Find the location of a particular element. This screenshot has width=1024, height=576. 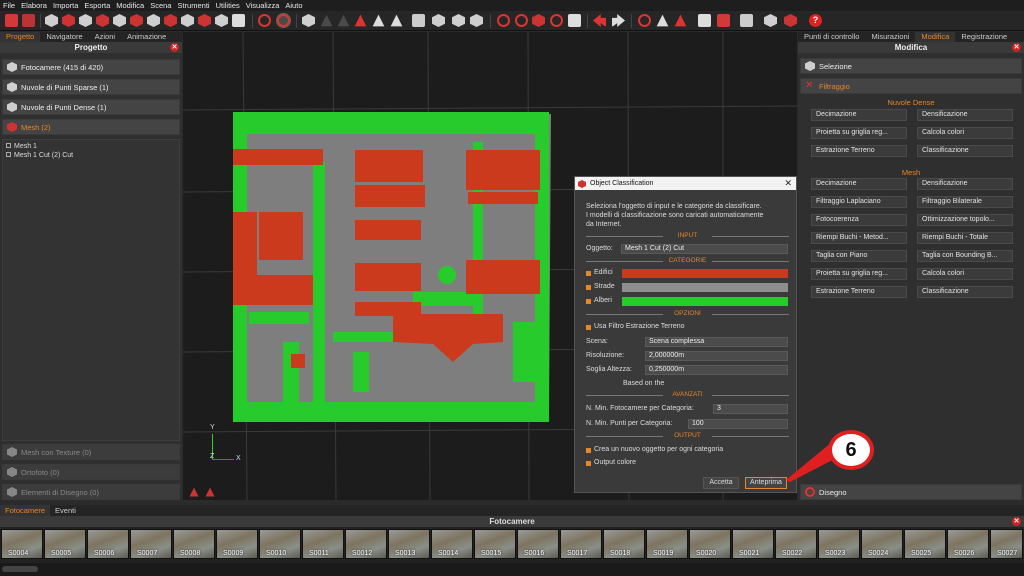

dc-densify-button: Densificazione is located at coordinates (965, 115).